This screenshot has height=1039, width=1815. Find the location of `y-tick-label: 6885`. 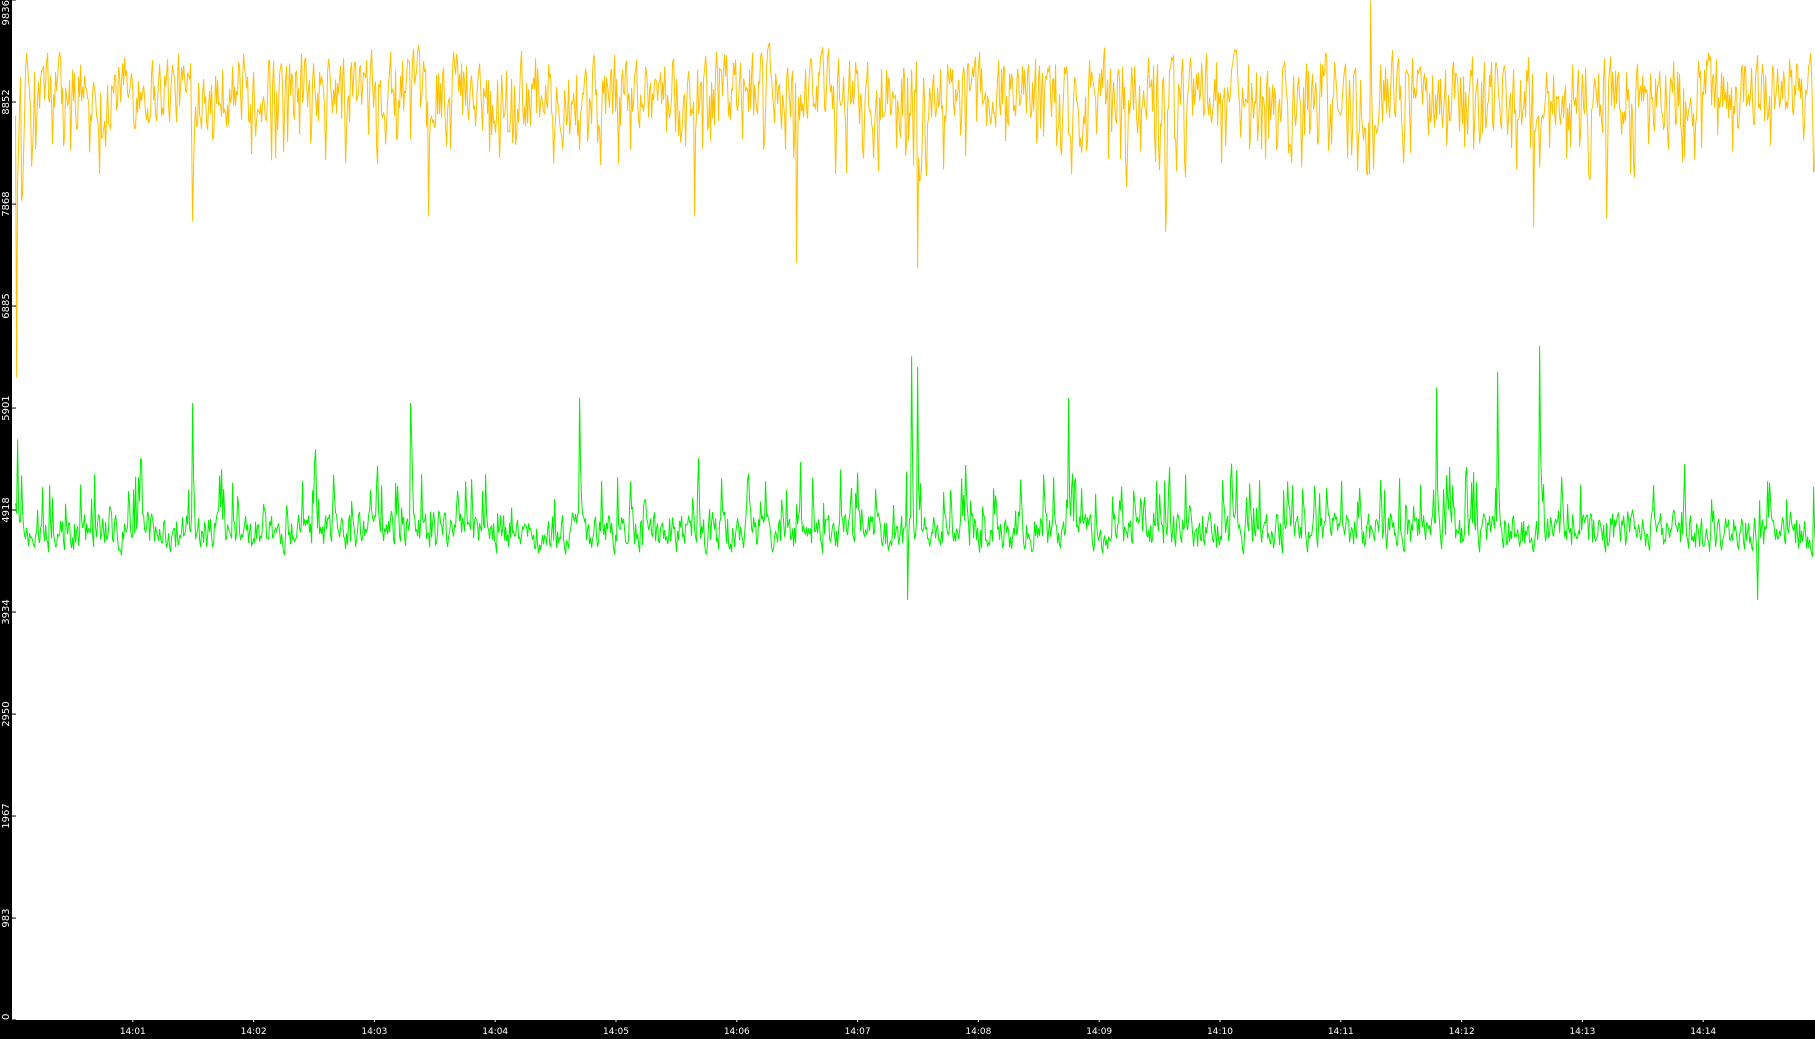

y-tick-label: 6885 is located at coordinates (6, 305).